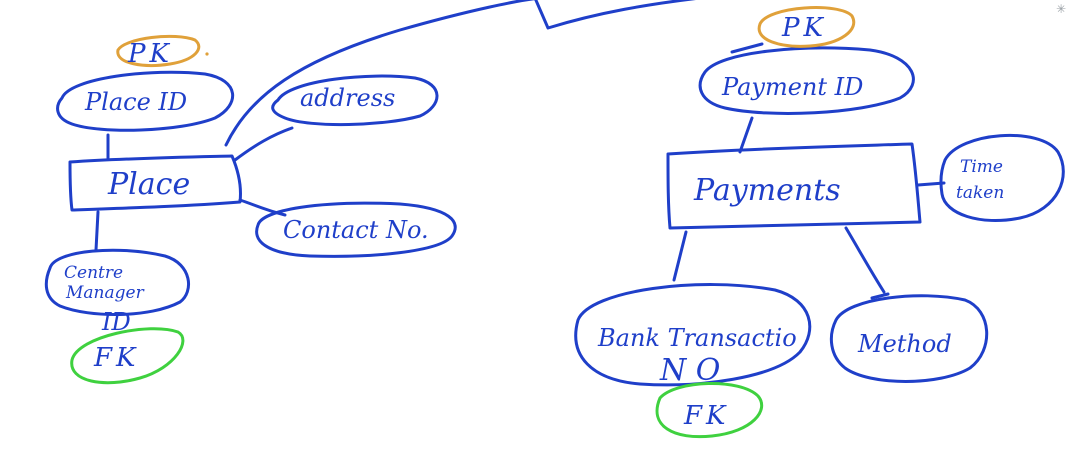 This screenshot has width=1086, height=458. Describe the element at coordinates (97, 231) in the screenshot. I see `connector-place-manager` at that location.